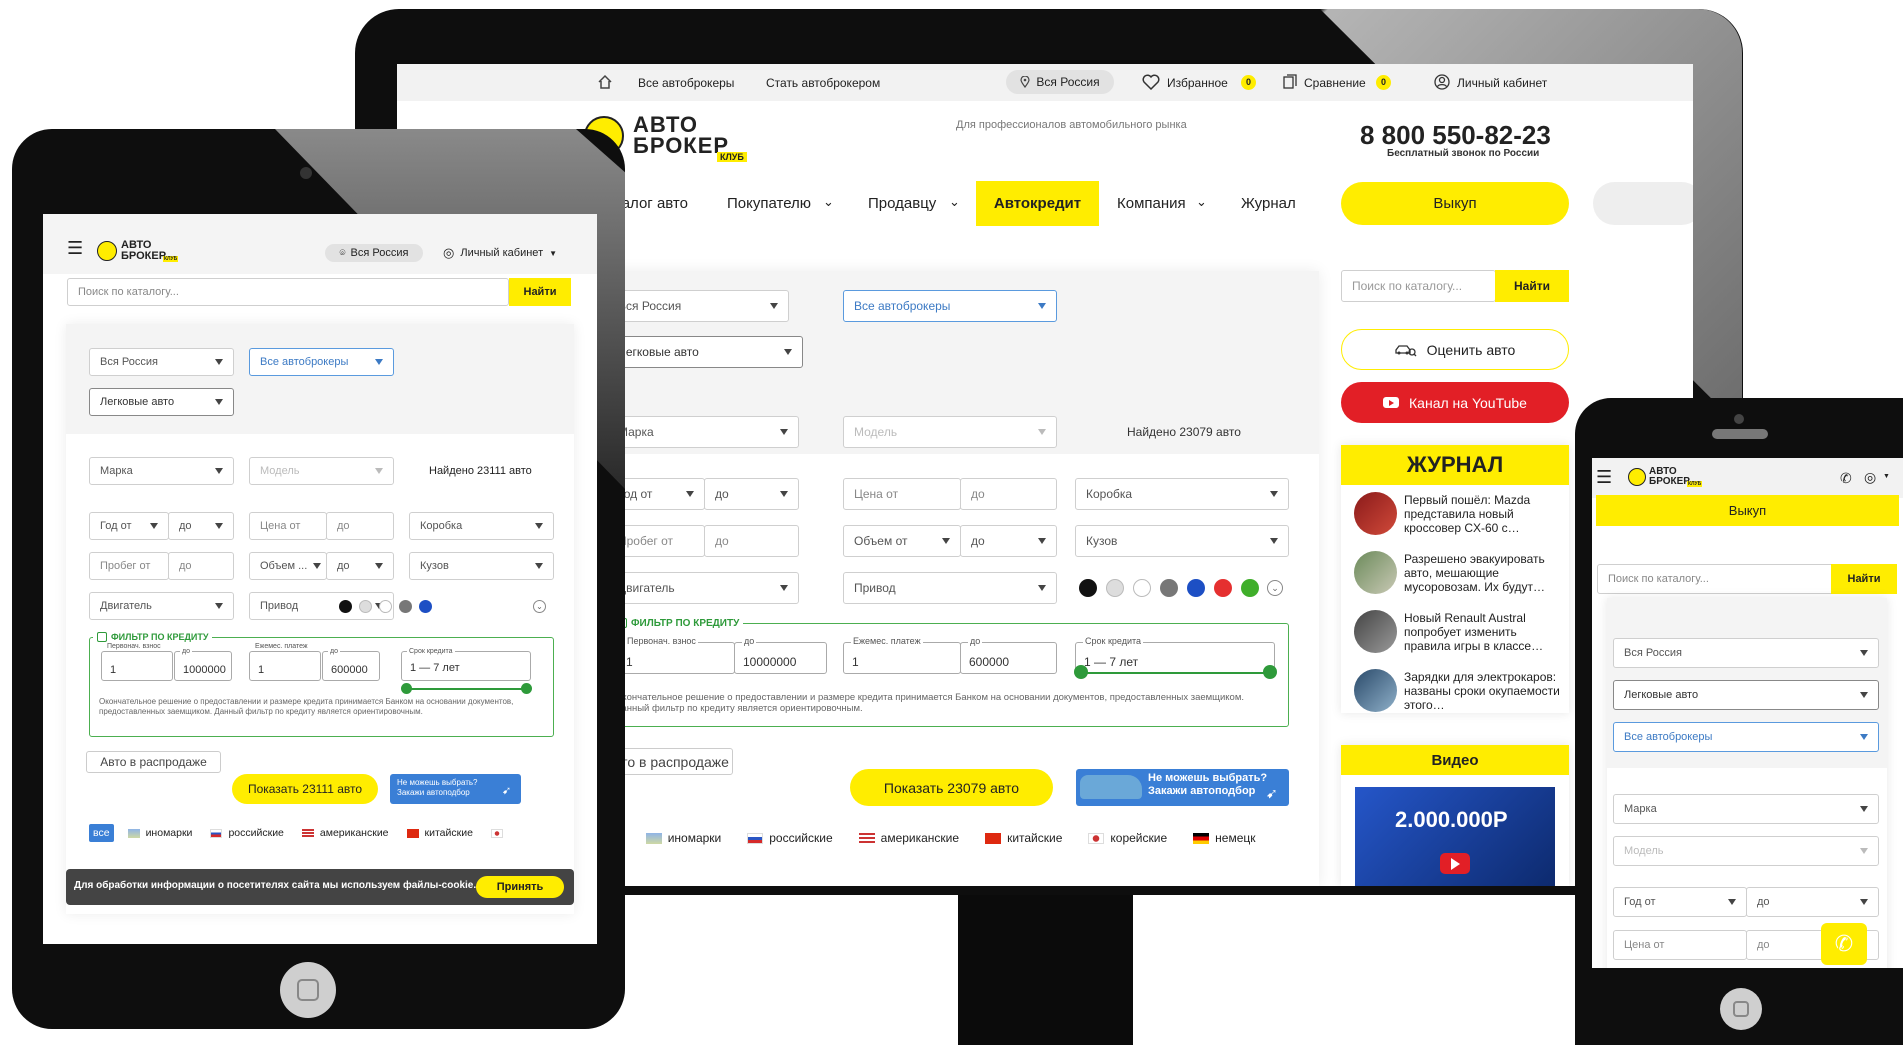  I want to click on tablet-region-selector: ⌾ Вся Россия, so click(374, 253).